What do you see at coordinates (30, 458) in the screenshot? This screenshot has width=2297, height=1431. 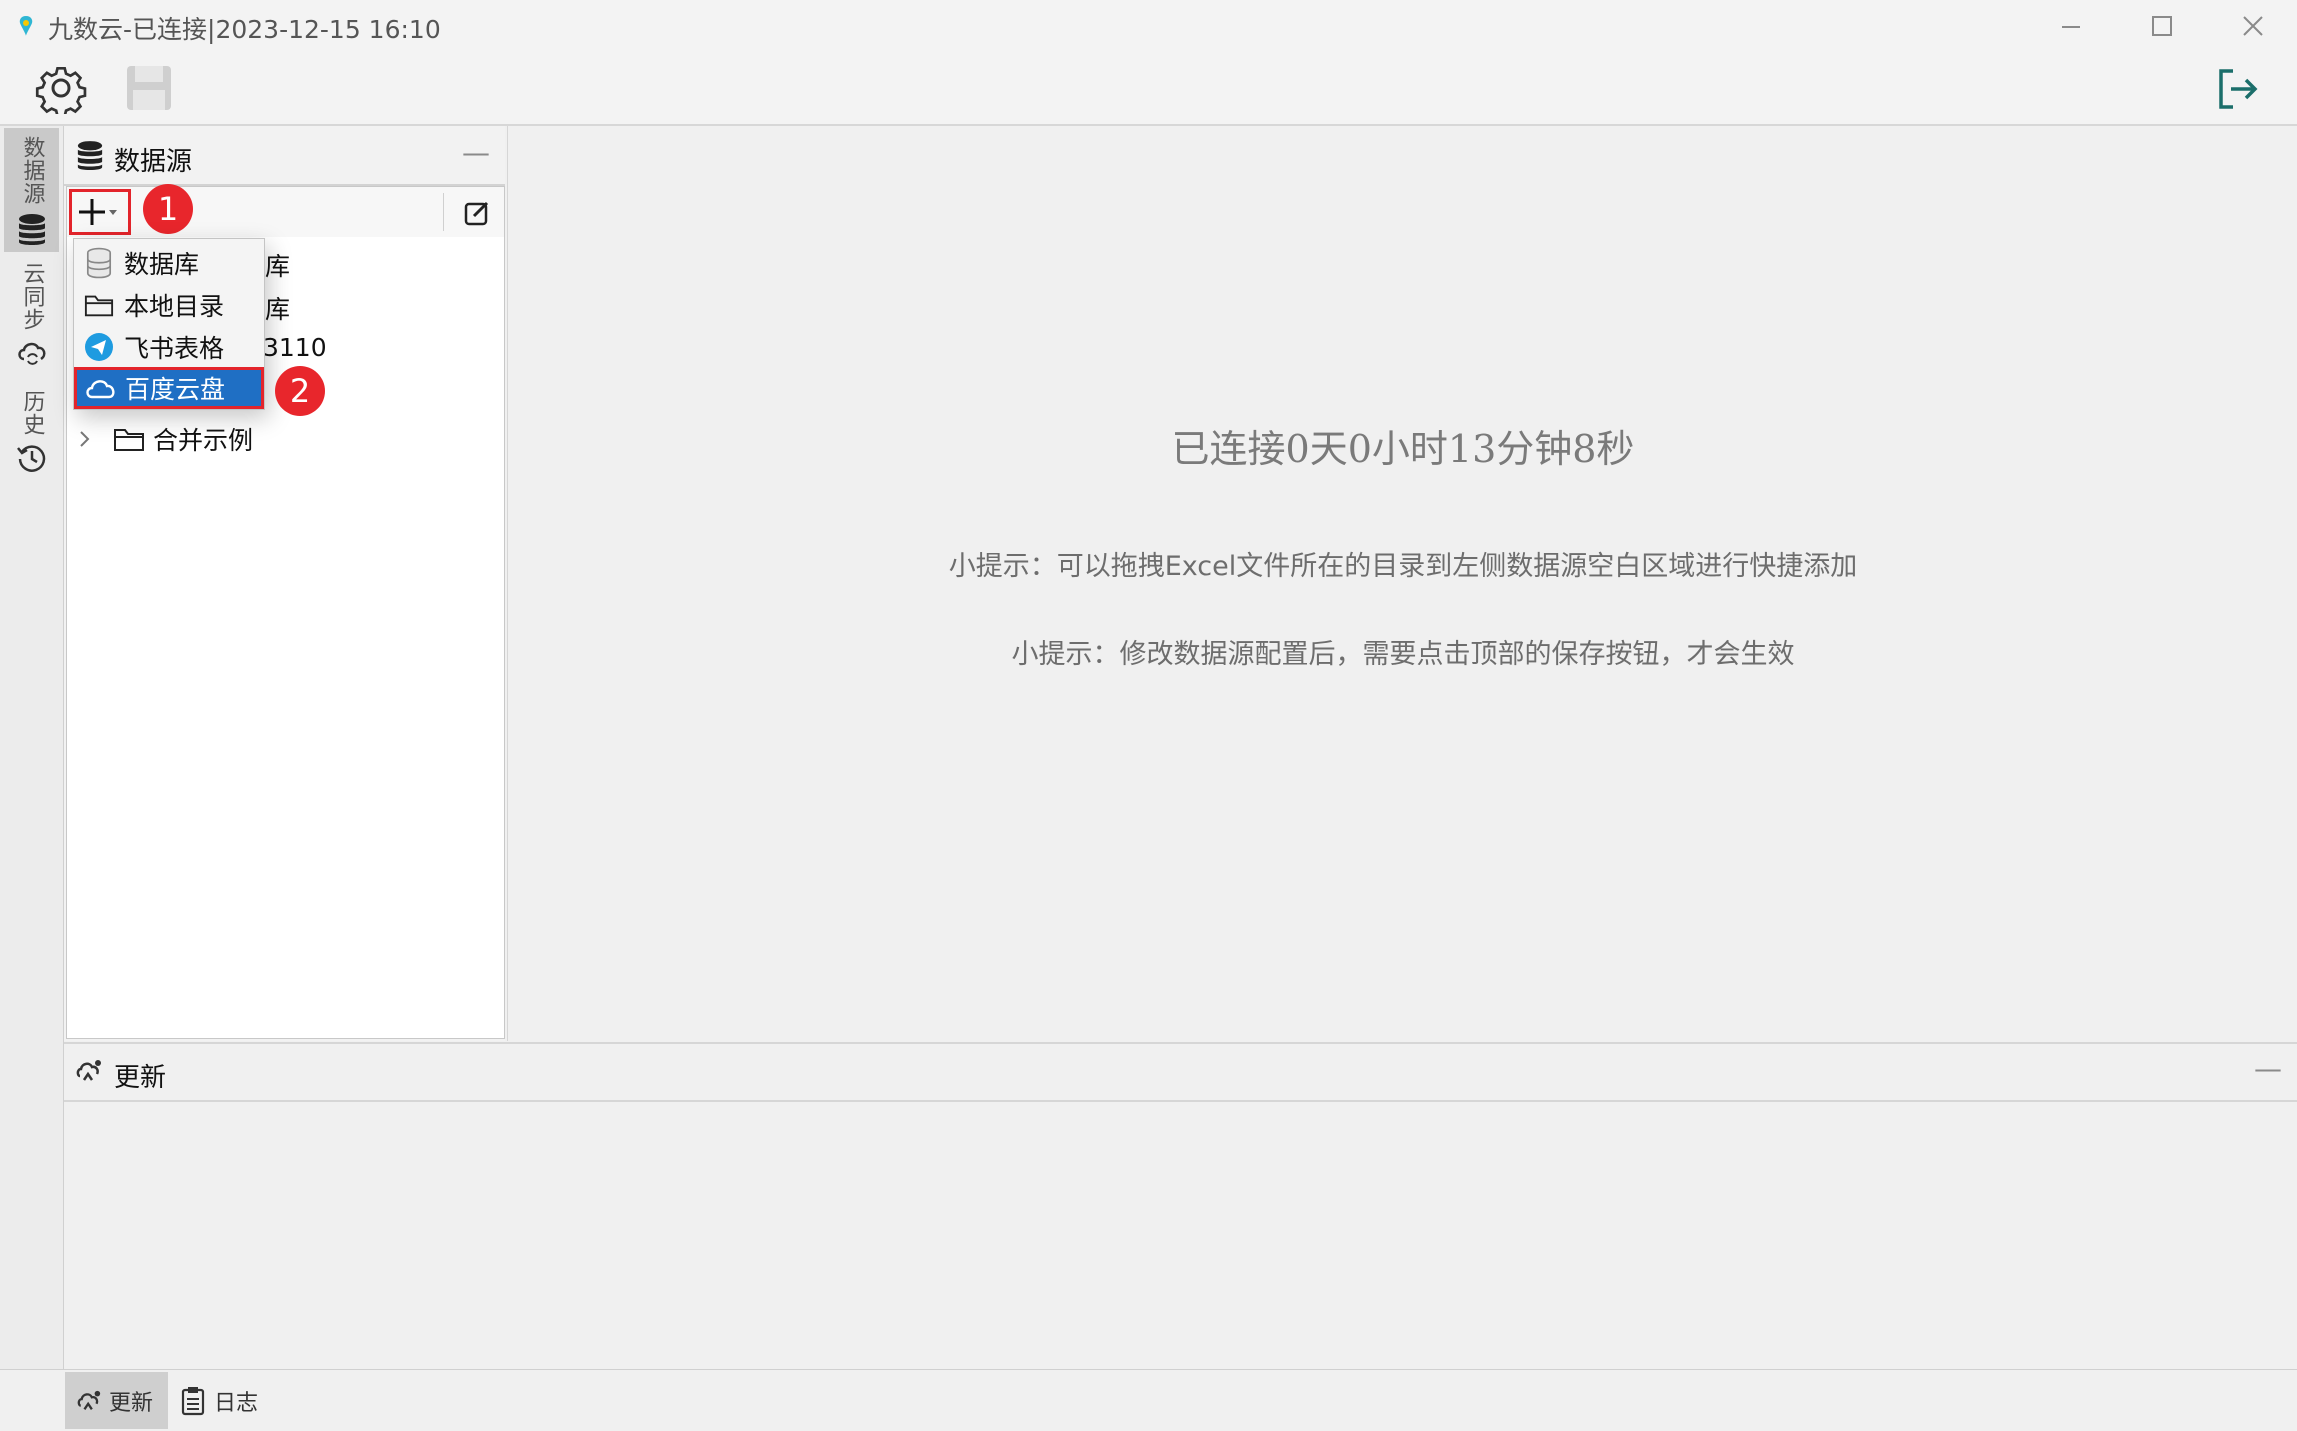 I see `history-icon` at bounding box center [30, 458].